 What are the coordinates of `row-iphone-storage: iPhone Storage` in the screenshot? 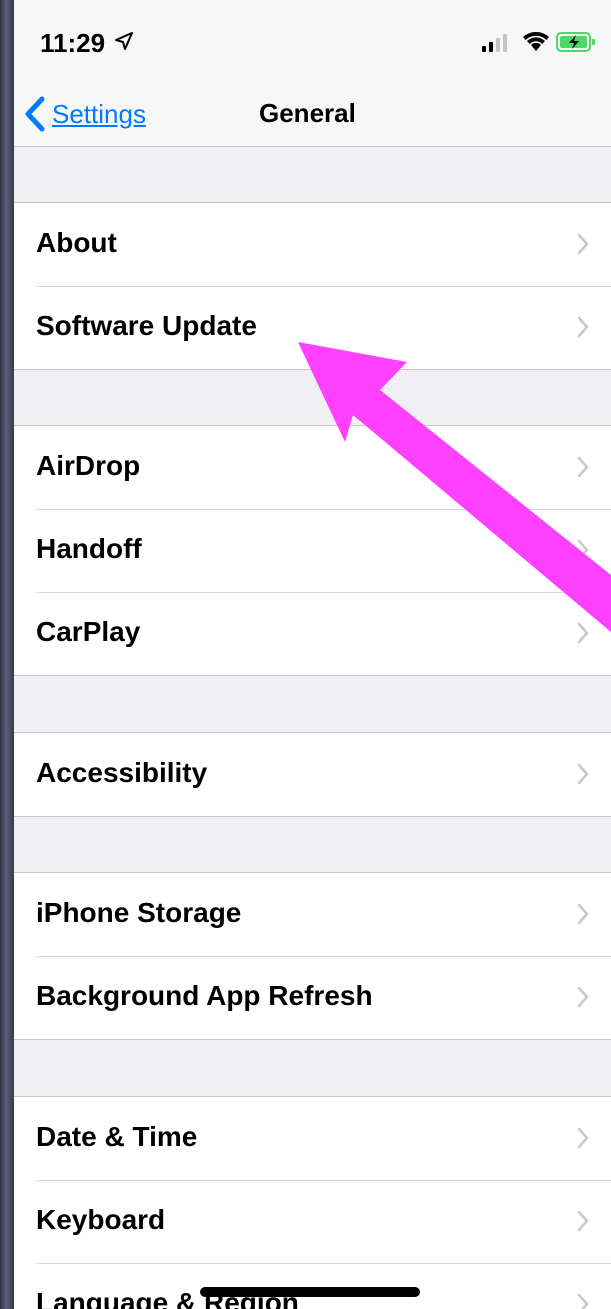 It's located at (312, 914).